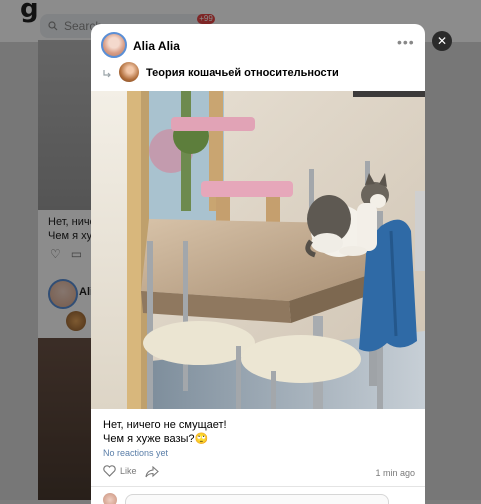 The image size is (481, 504). I want to click on heart-icon, so click(109, 471).